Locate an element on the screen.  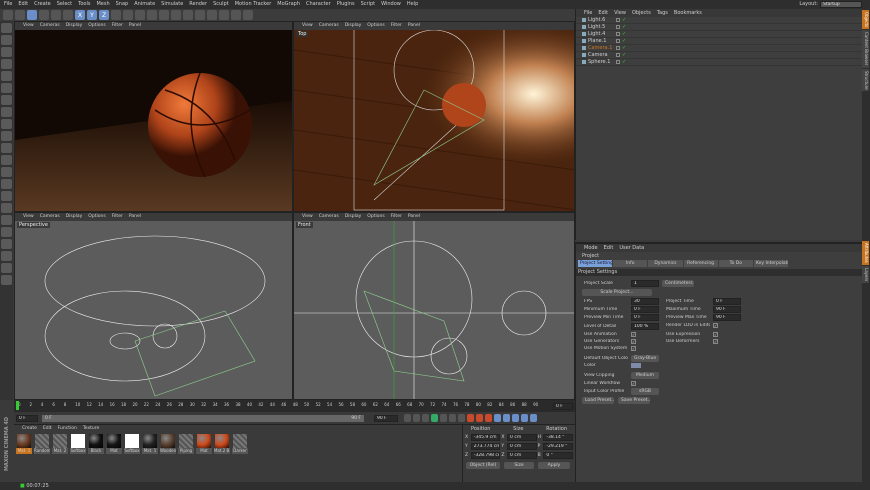
light-icon is located at coordinates (248, 15).